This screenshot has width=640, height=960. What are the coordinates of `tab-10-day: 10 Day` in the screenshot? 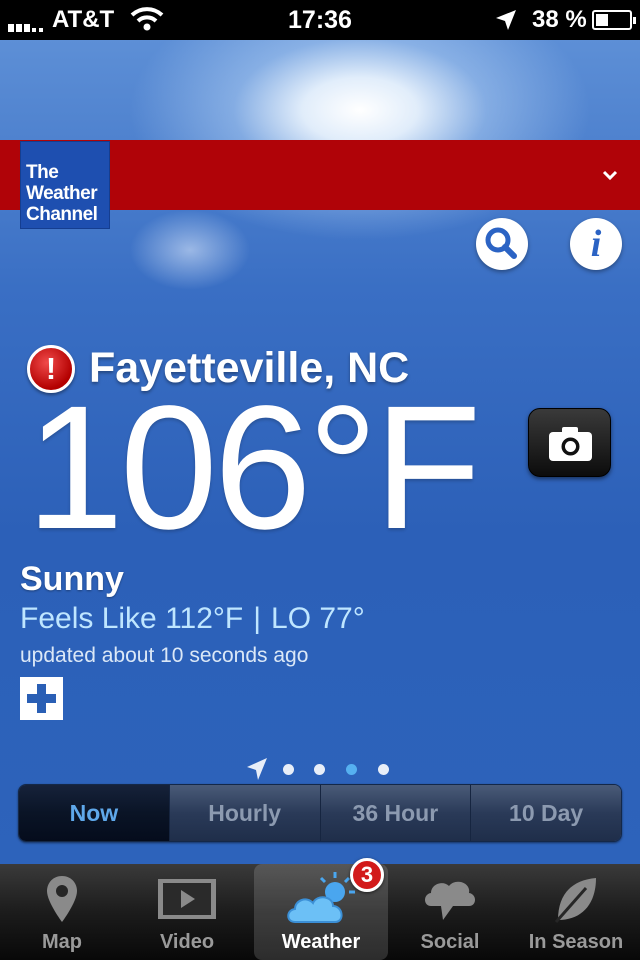 It's located at (545, 813).